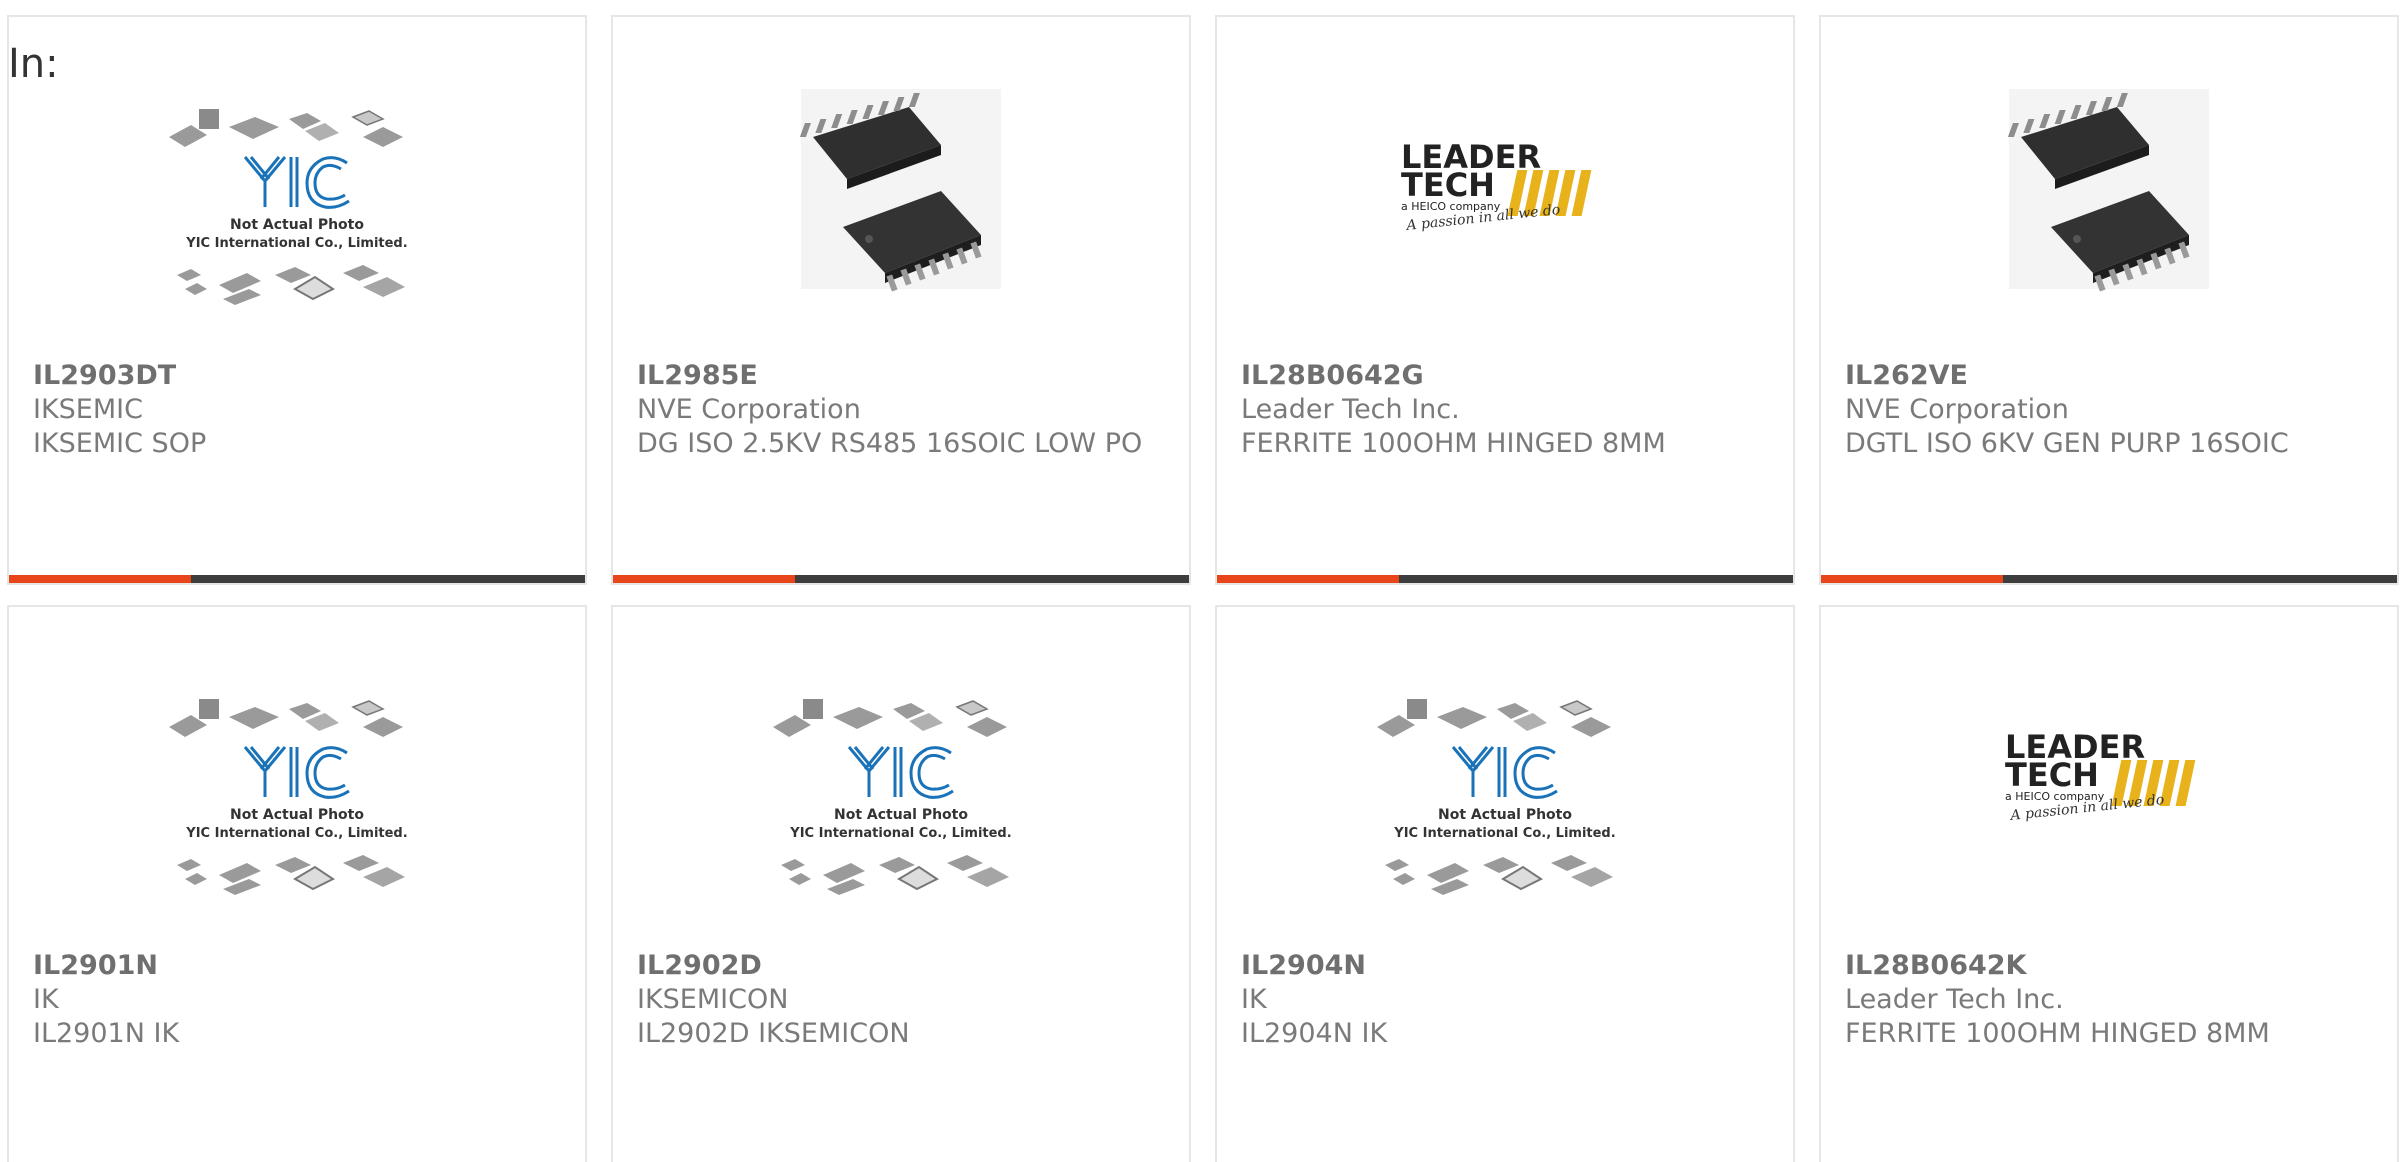 The image size is (2400, 1162). I want to click on description: IL2904N IK, so click(1314, 1033).